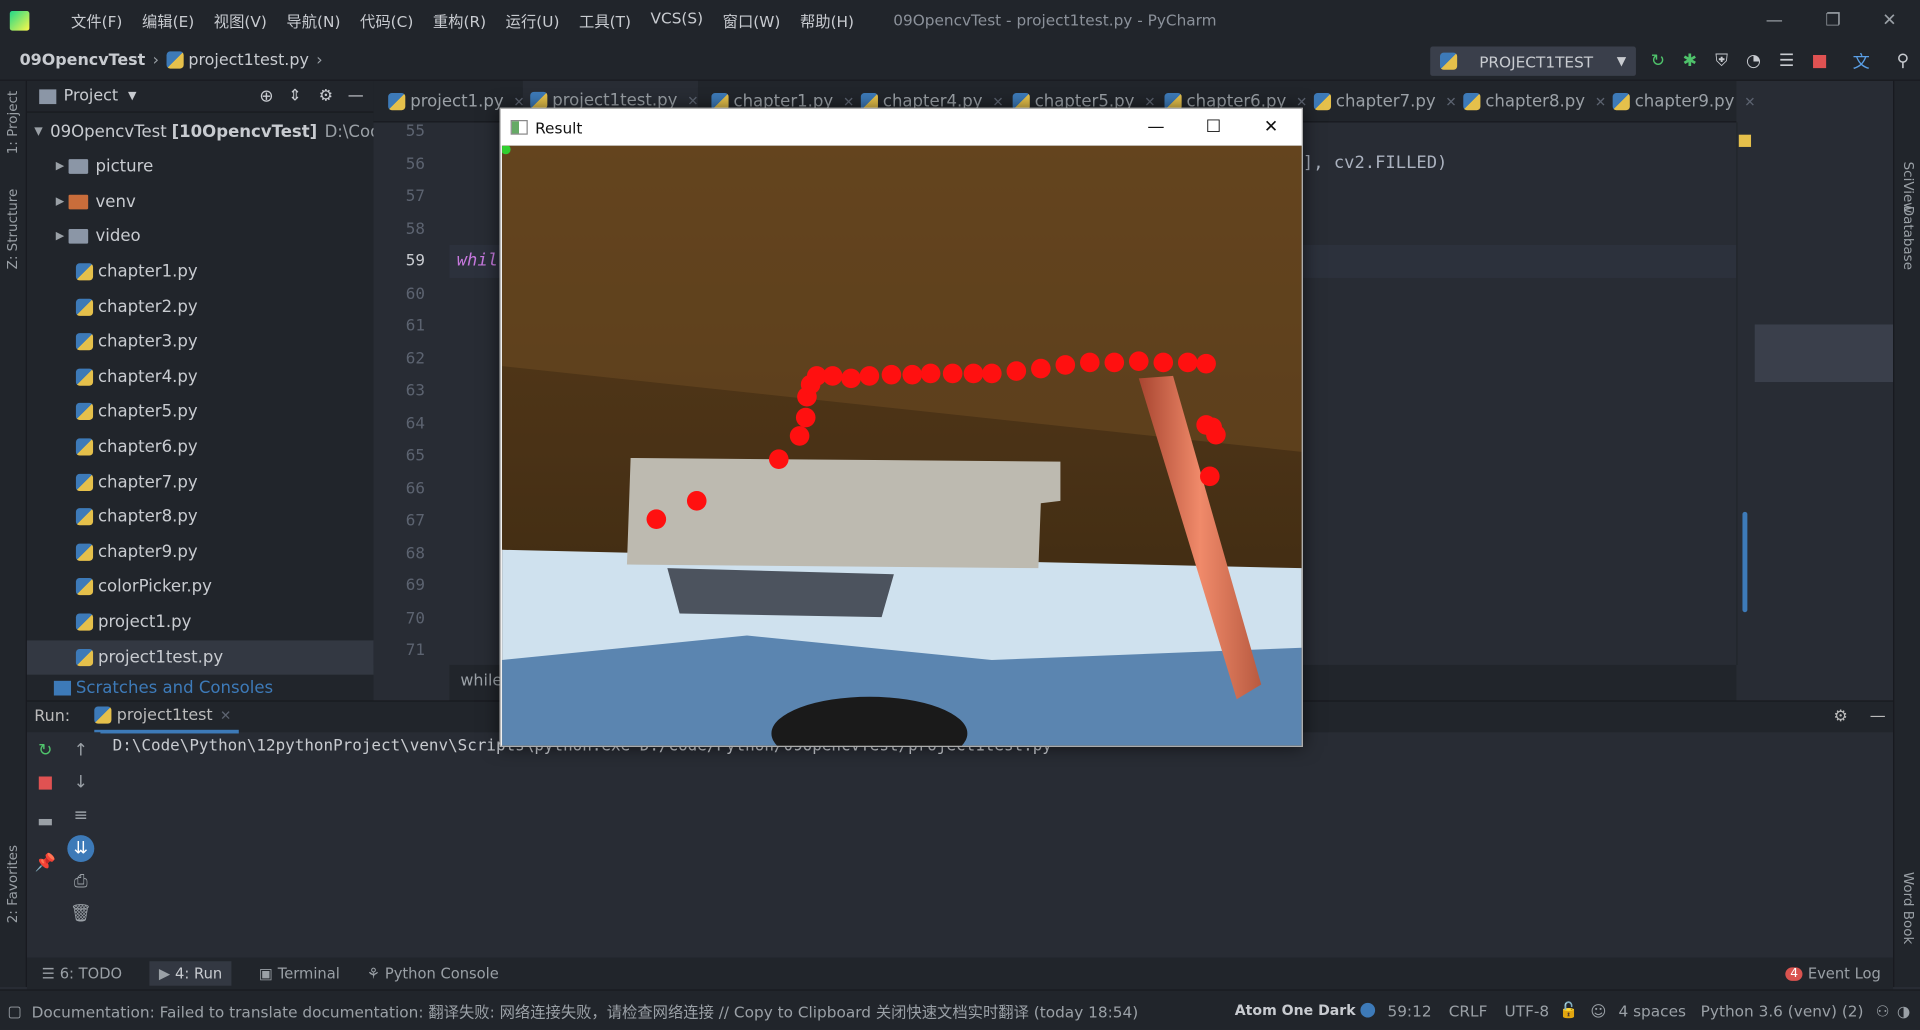  I want to click on tree-file: chapter2.py, so click(200, 307).